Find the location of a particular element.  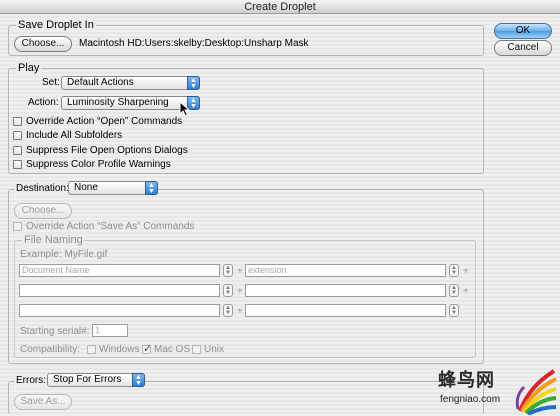

override-save-as-label: Override Action “Save As” Commands is located at coordinates (110, 226).